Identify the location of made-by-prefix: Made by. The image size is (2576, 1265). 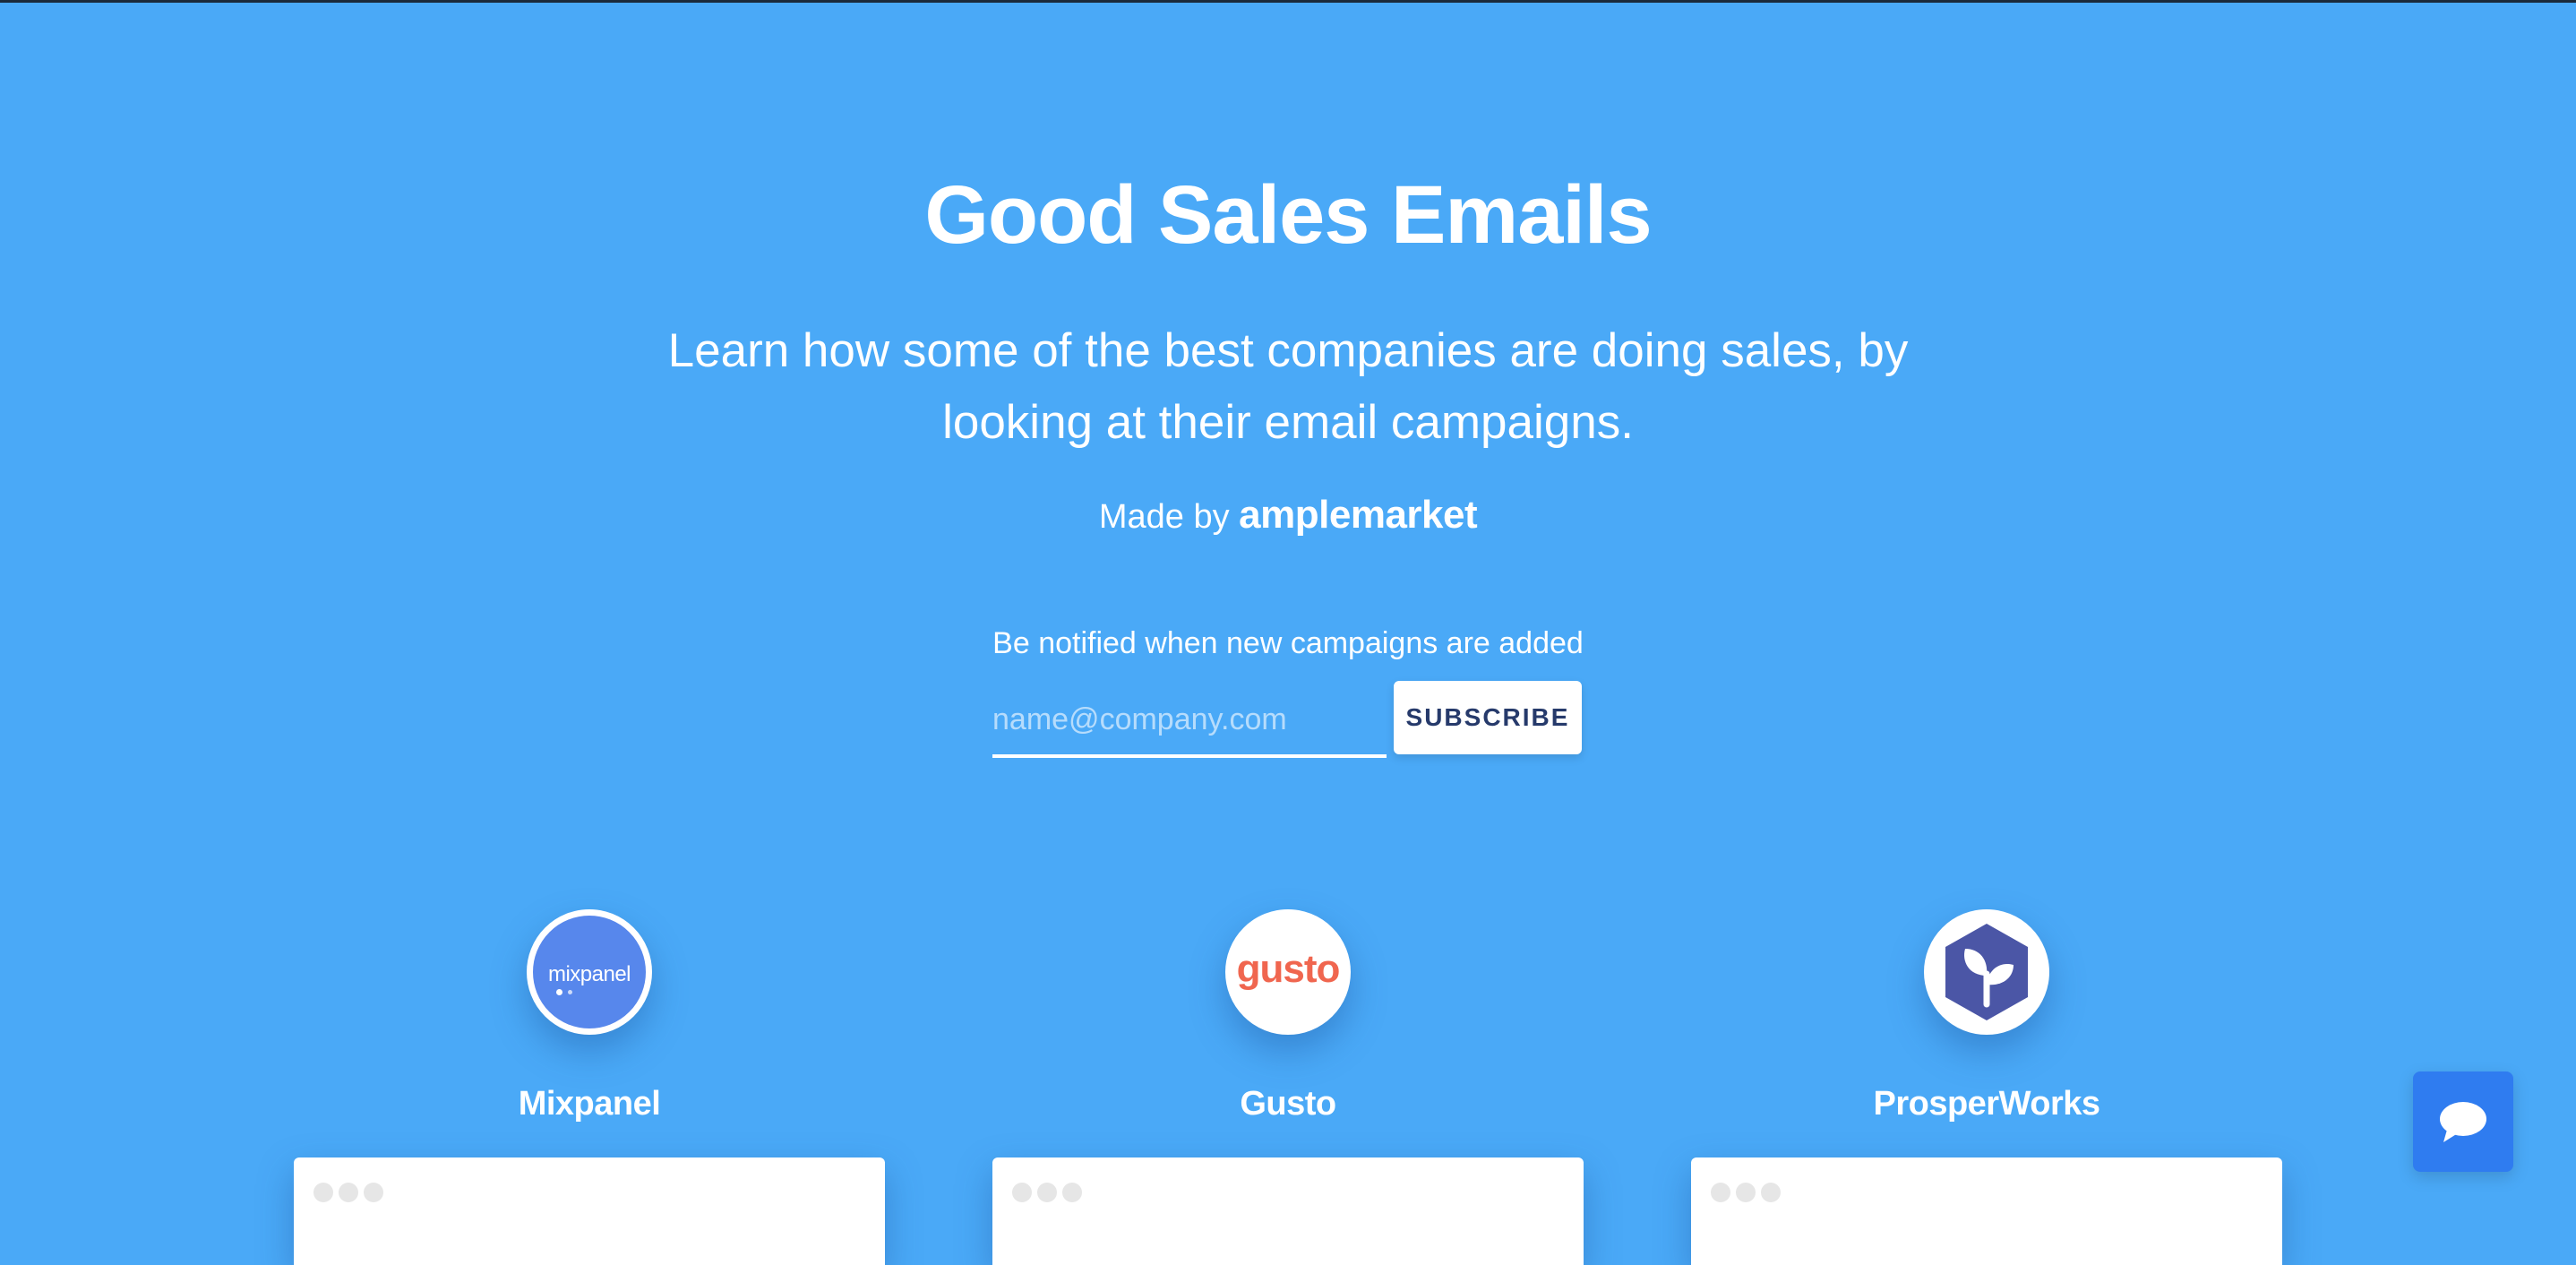
(1164, 517).